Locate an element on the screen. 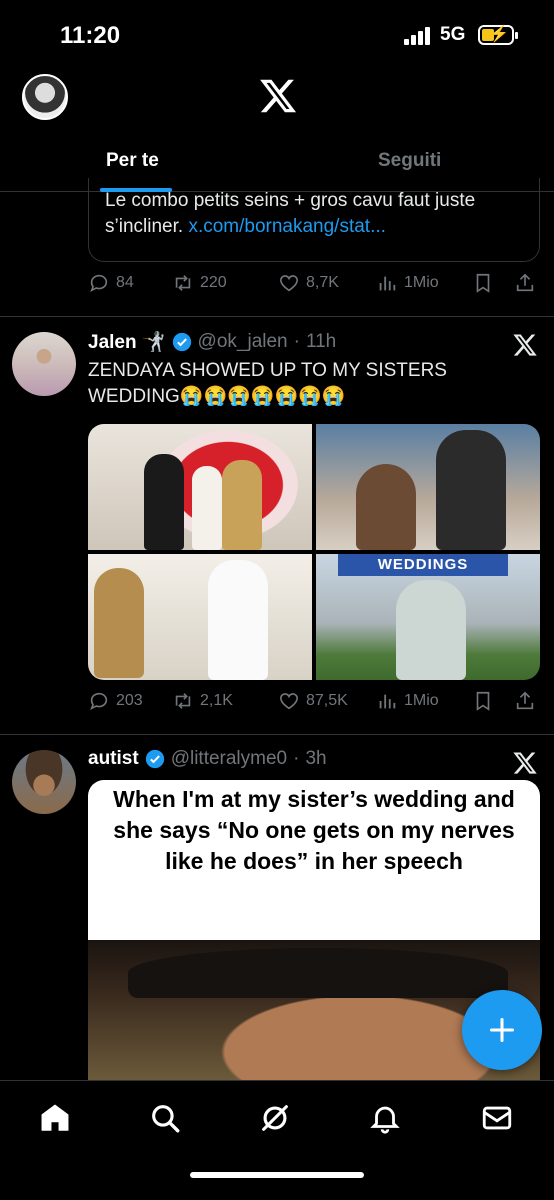  repost-button: 2,1K is located at coordinates (202, 701).